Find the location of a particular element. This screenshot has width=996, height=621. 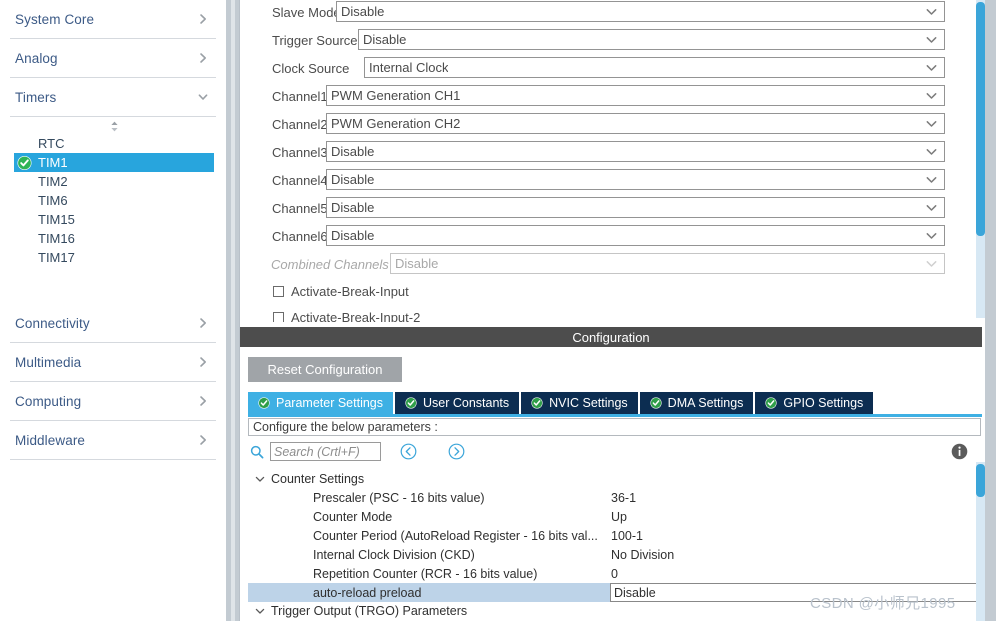

mode-row-channel1: Channel1 is located at coordinates (300, 96).